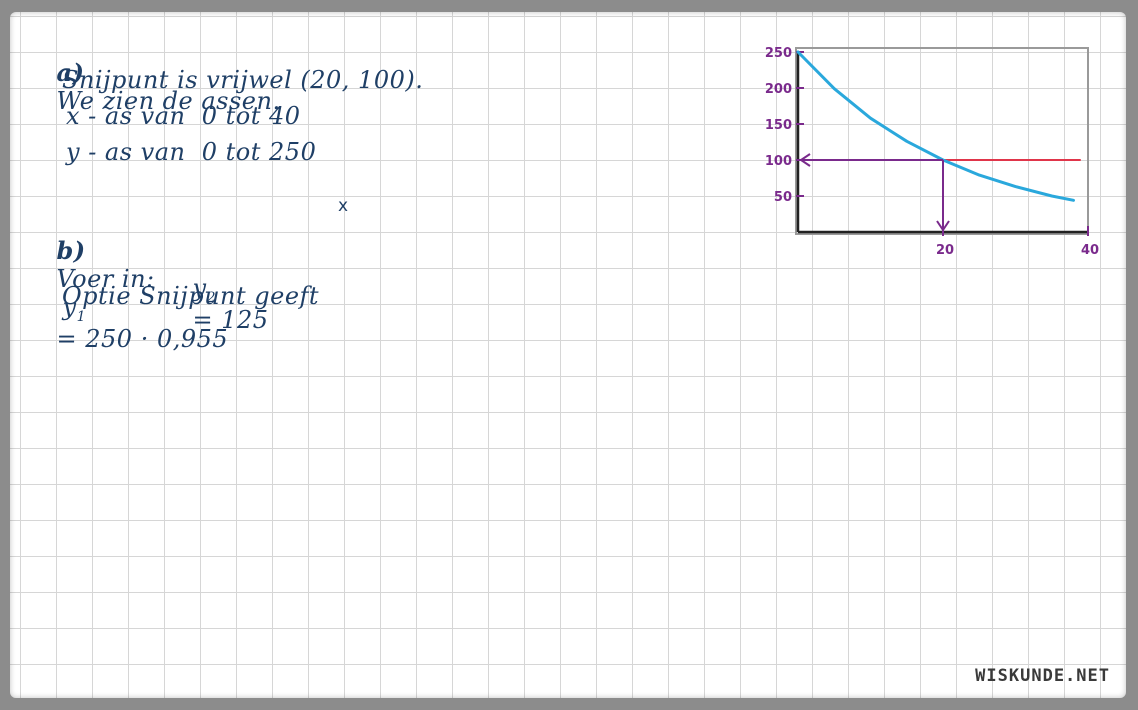  I want to click on graph-marks: 250 200 150 100 50 20 40, so click(932, 152).